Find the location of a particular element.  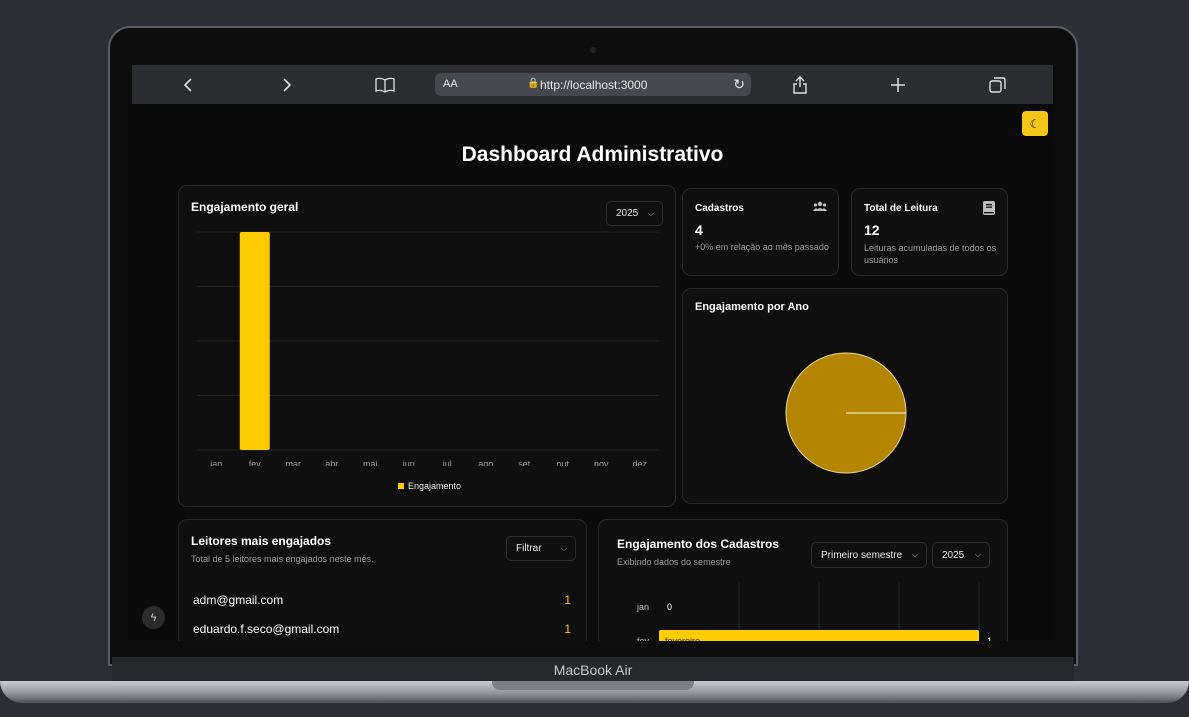

moon-icon: ☾ is located at coordinates (1035, 123).